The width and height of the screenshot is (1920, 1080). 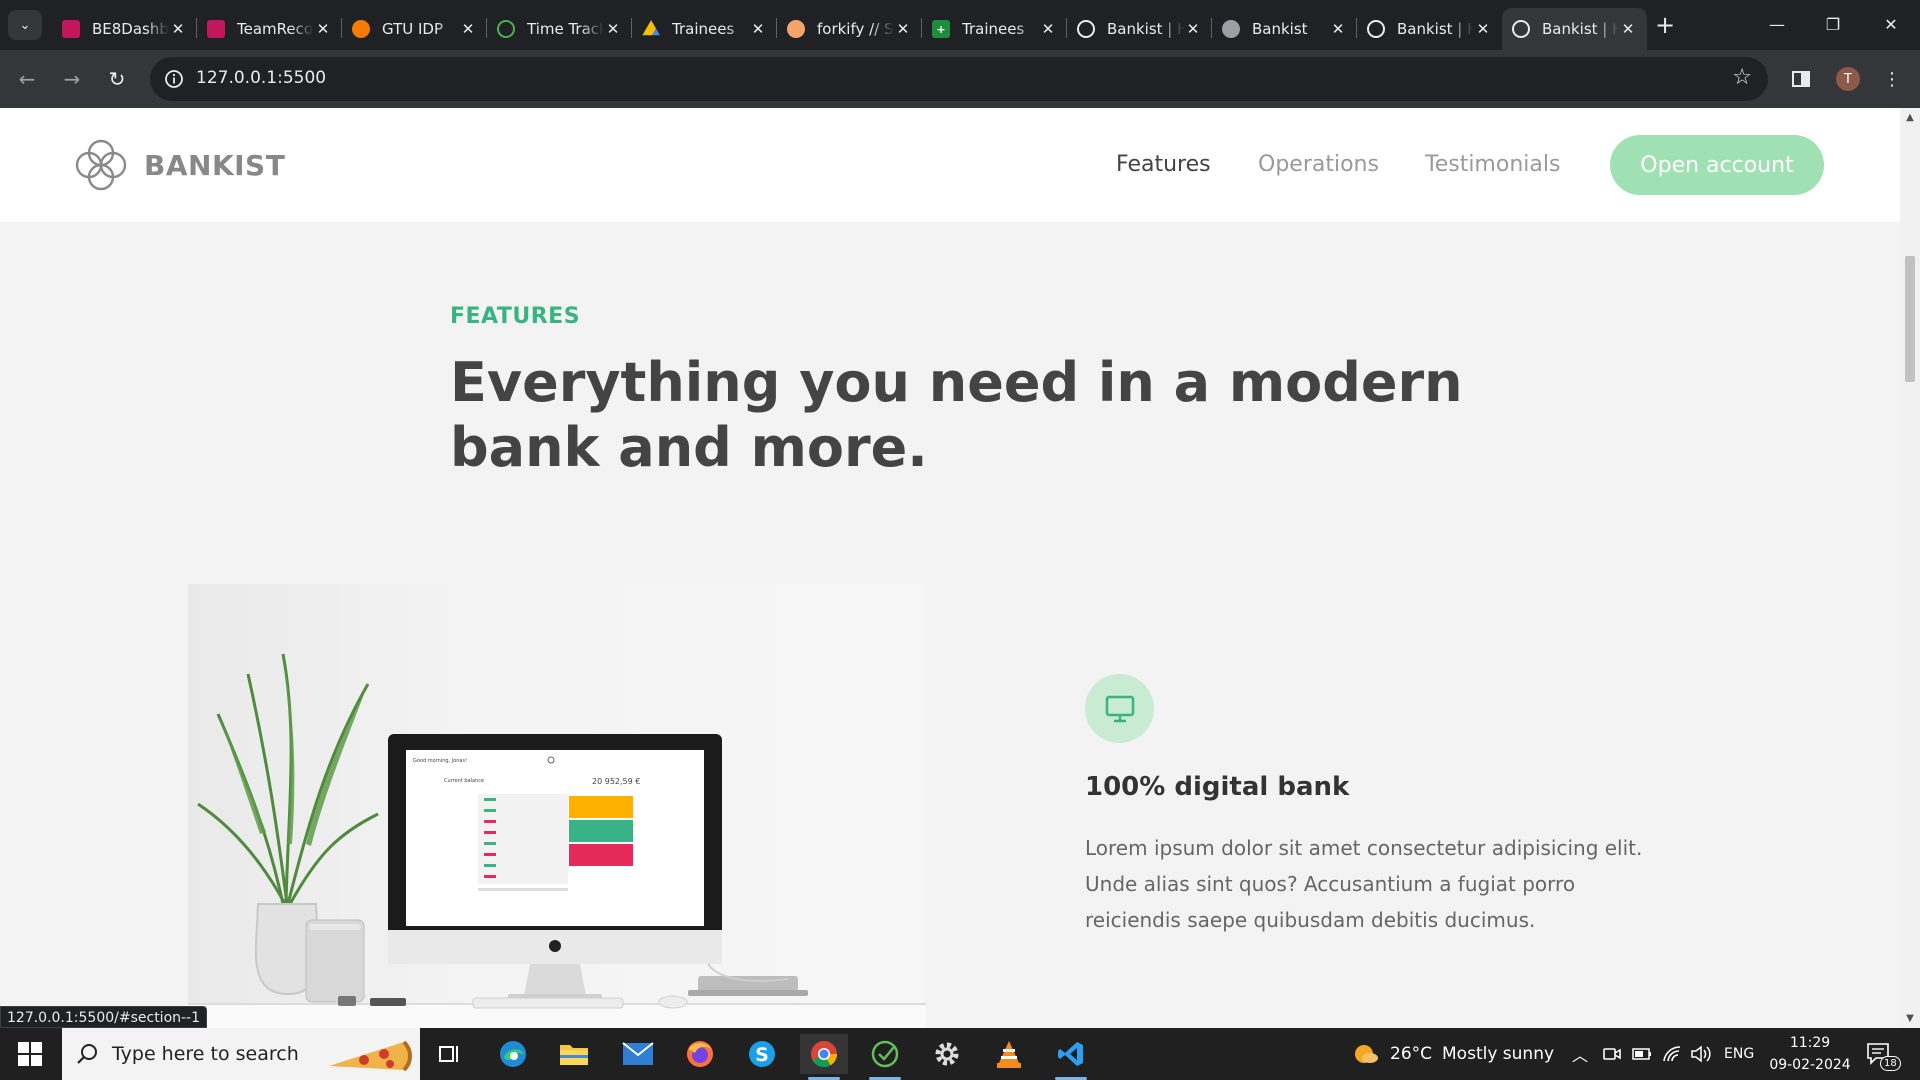 I want to click on close-window-icon: ✕, so click(x=1891, y=24).